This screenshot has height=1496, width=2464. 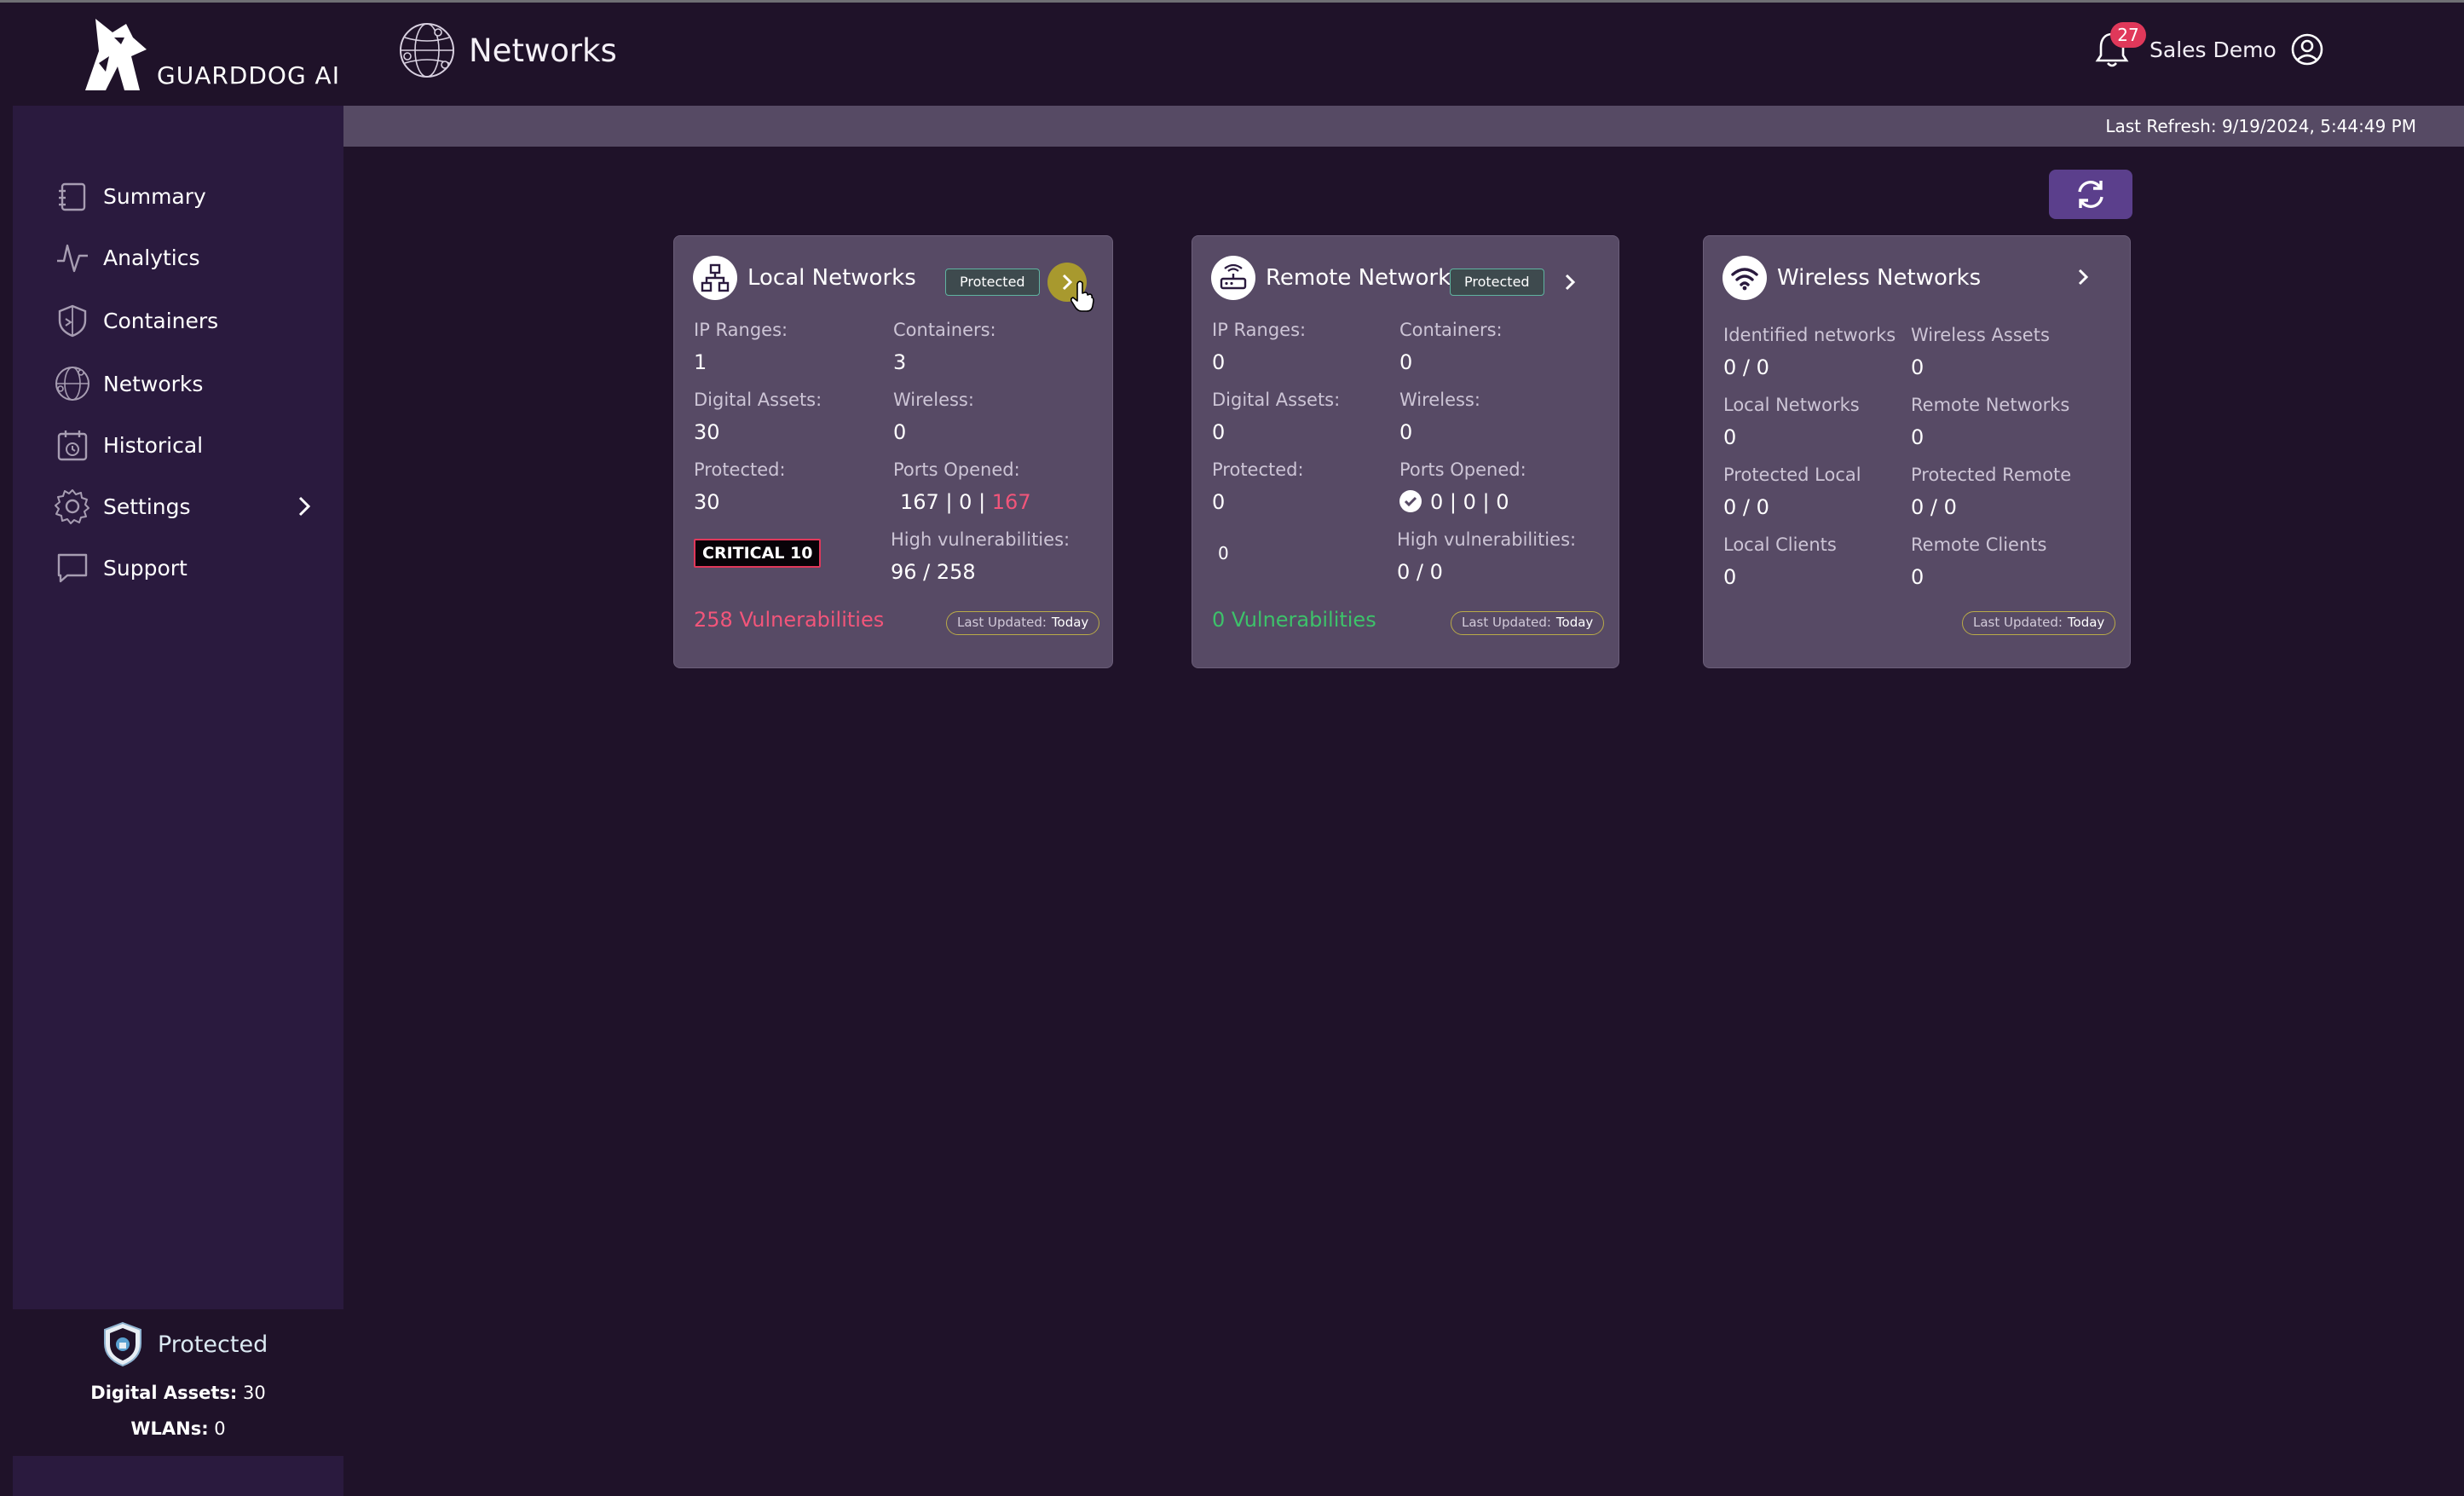 I want to click on wlans-summary: WLANs: 0, so click(x=178, y=1428).